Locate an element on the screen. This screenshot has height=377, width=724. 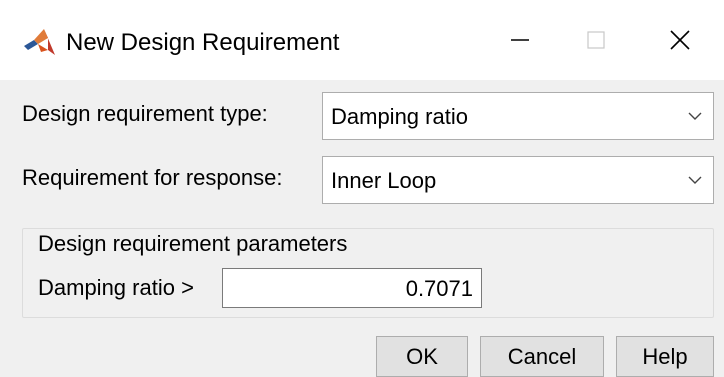
response-value: Inner Loop is located at coordinates (384, 180).